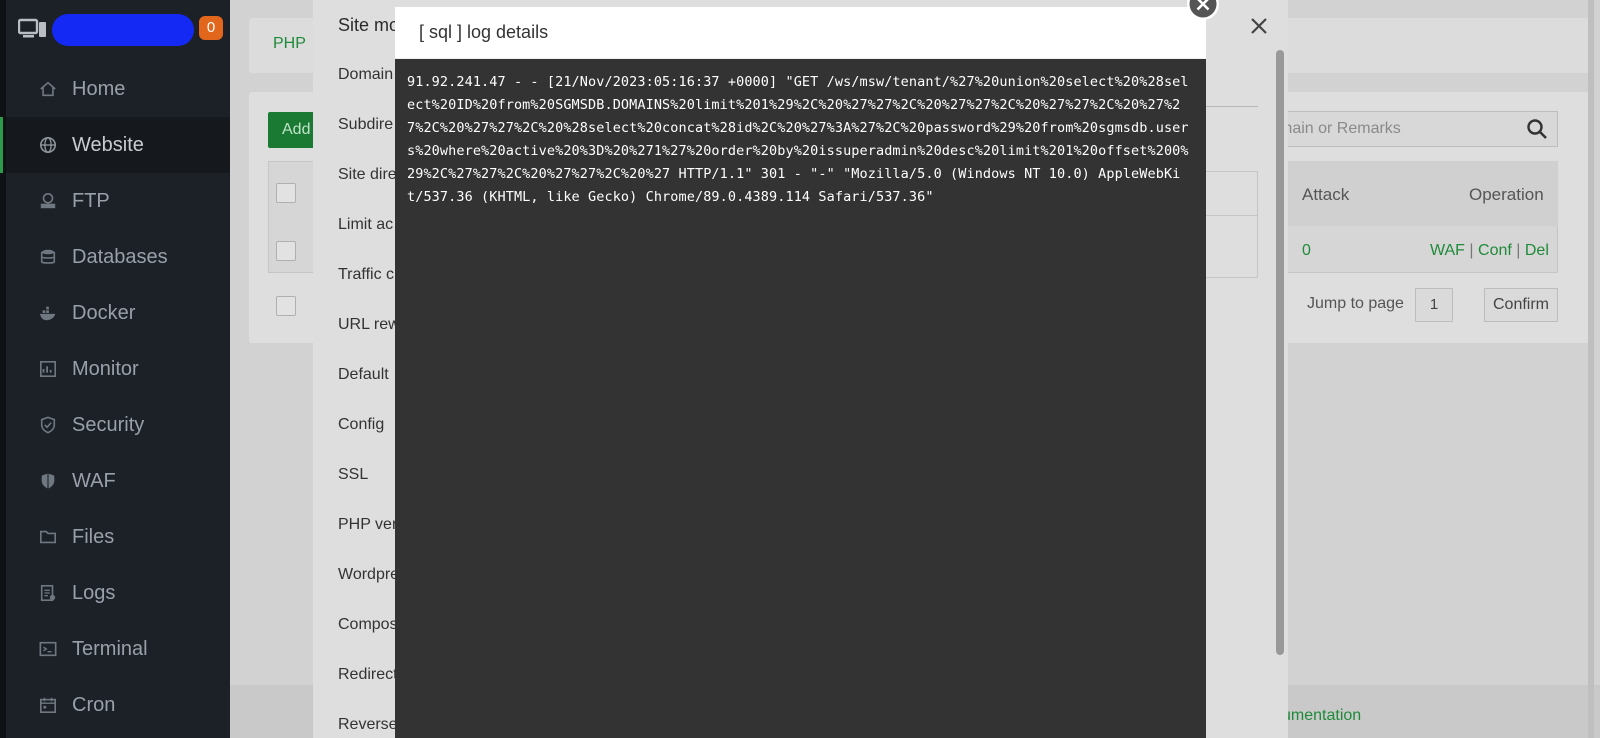 The image size is (1600, 738). I want to click on sidebar-item-cron: Cron, so click(118, 705).